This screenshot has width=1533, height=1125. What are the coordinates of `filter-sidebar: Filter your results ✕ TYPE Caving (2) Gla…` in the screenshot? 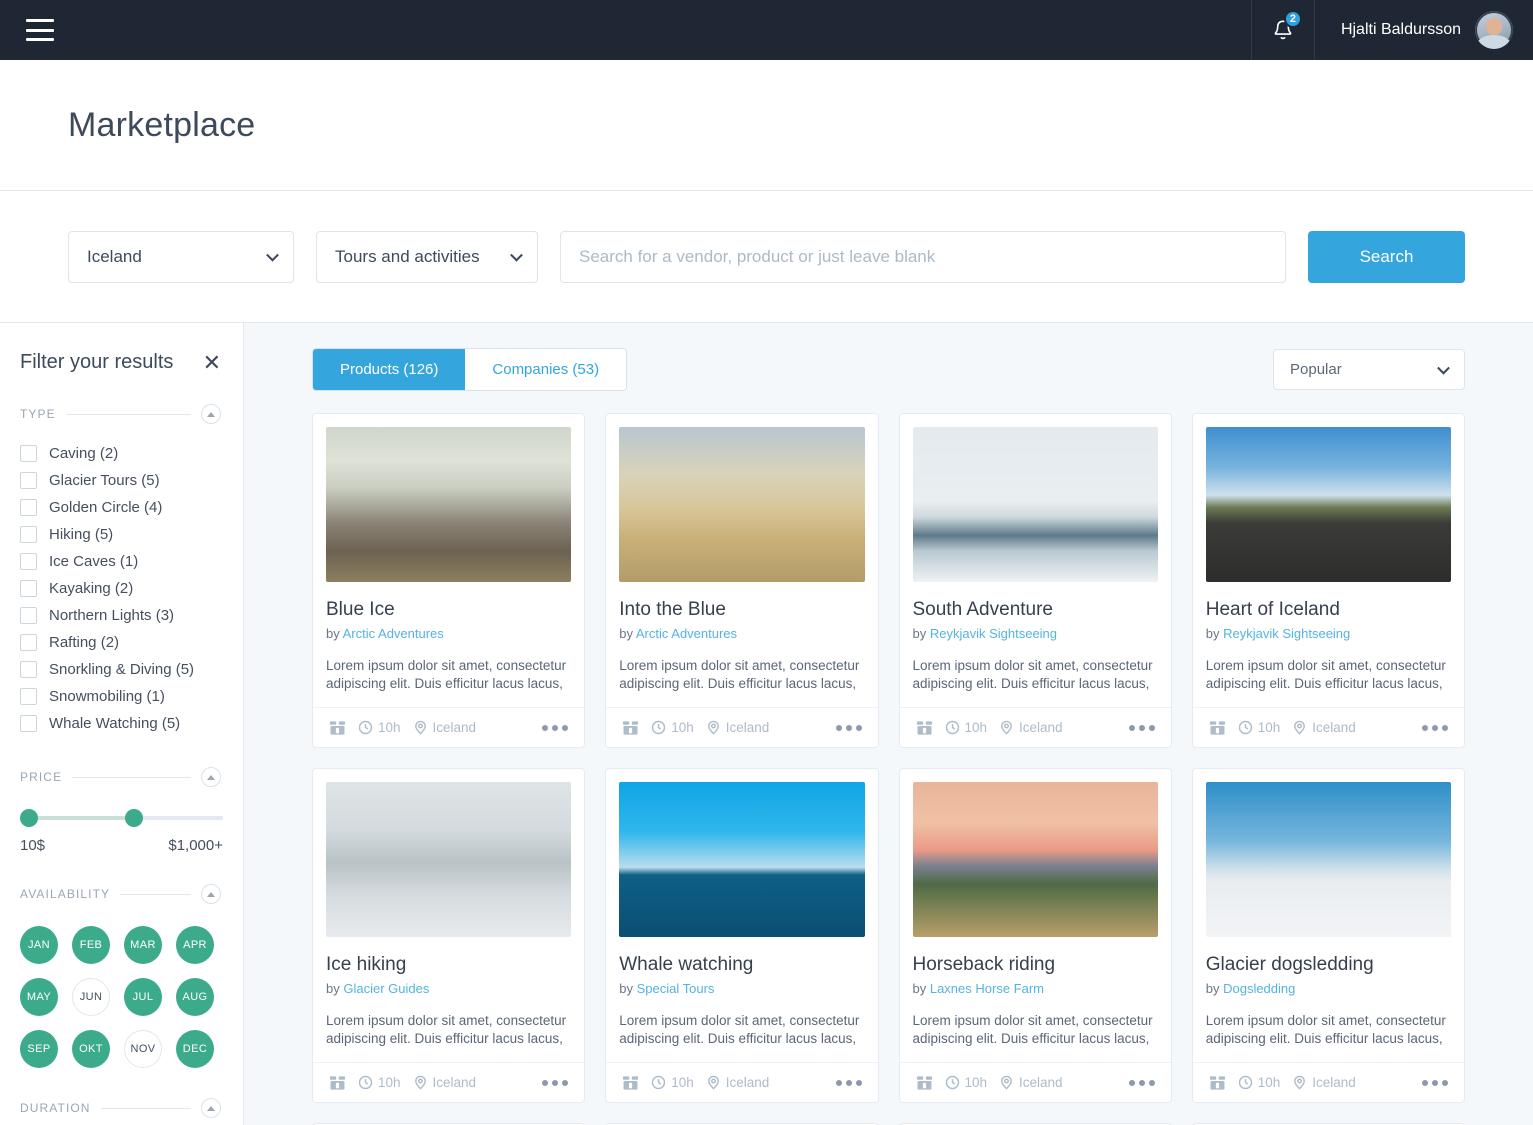 It's located at (122, 724).